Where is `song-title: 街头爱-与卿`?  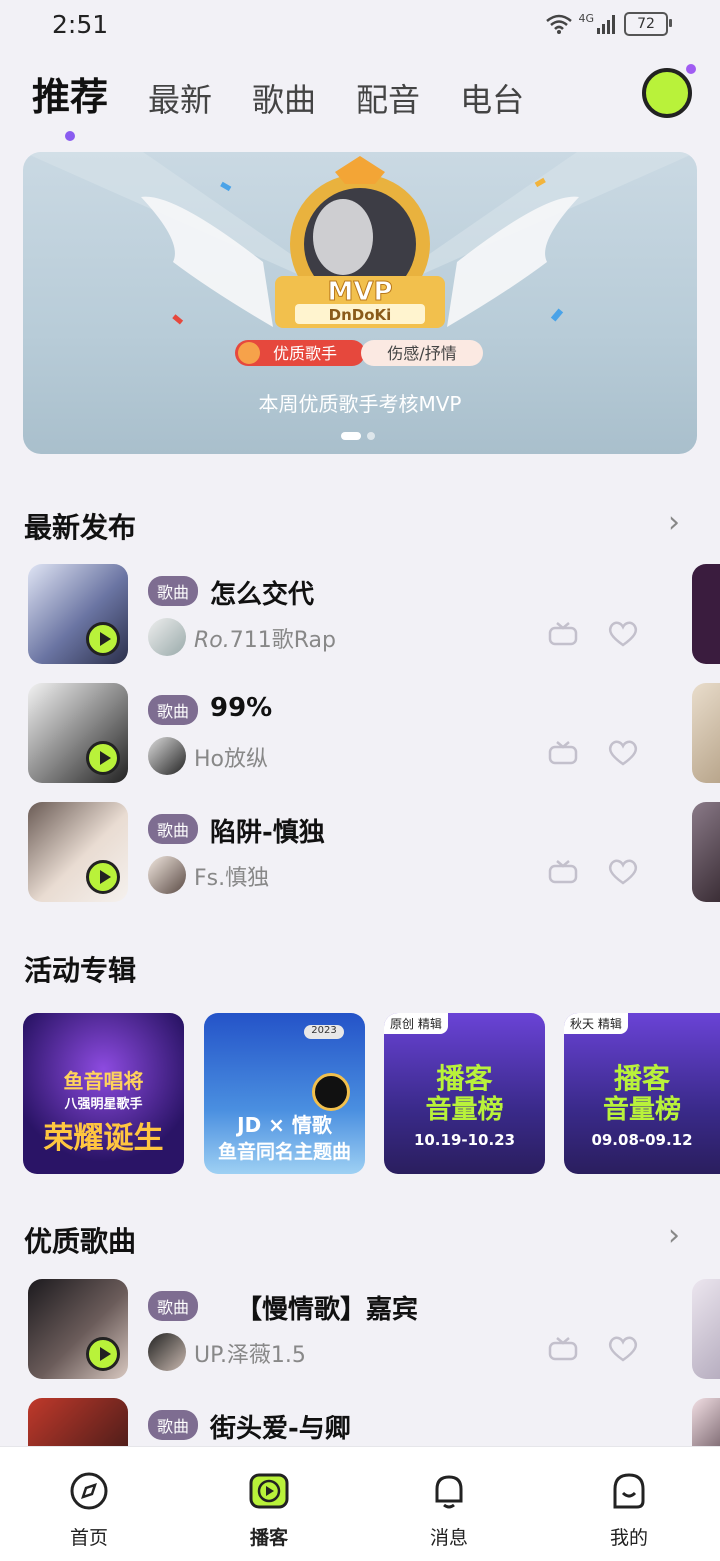 song-title: 街头爱-与卿 is located at coordinates (280, 1429).